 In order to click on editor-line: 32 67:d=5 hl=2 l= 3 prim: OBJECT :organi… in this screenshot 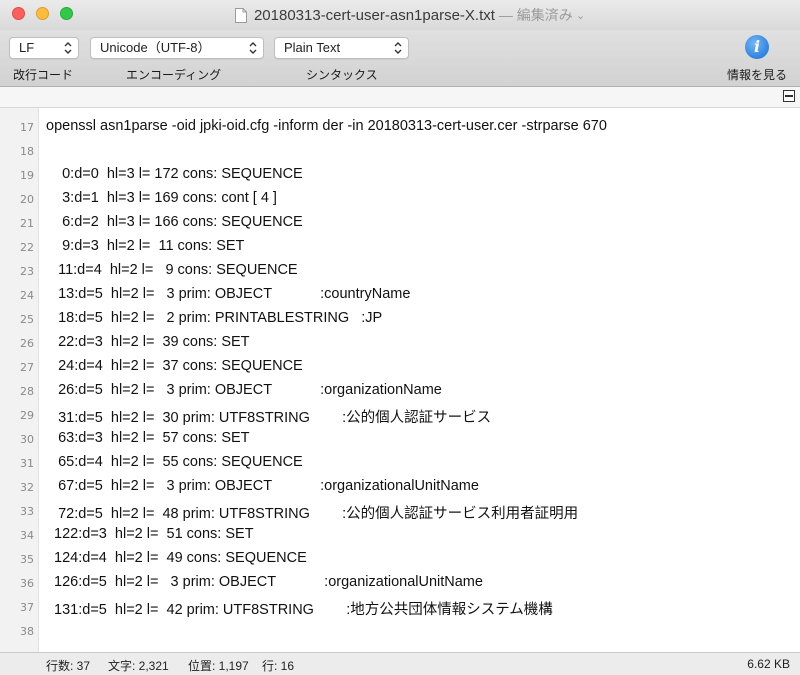, I will do `click(400, 488)`.